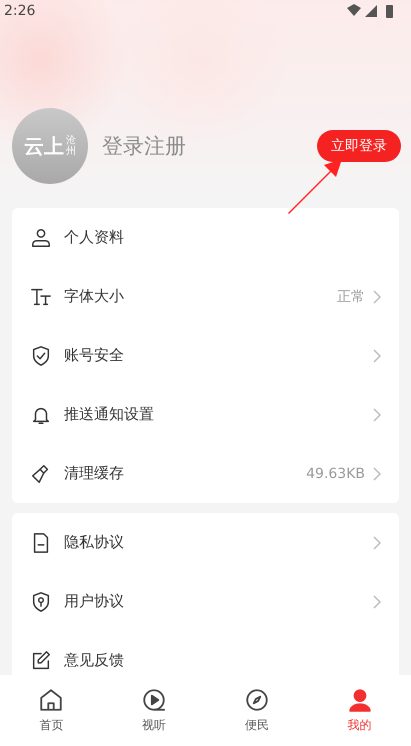 The image size is (411, 746). Describe the element at coordinates (315, 186) in the screenshot. I see `pointer-arrow` at that location.